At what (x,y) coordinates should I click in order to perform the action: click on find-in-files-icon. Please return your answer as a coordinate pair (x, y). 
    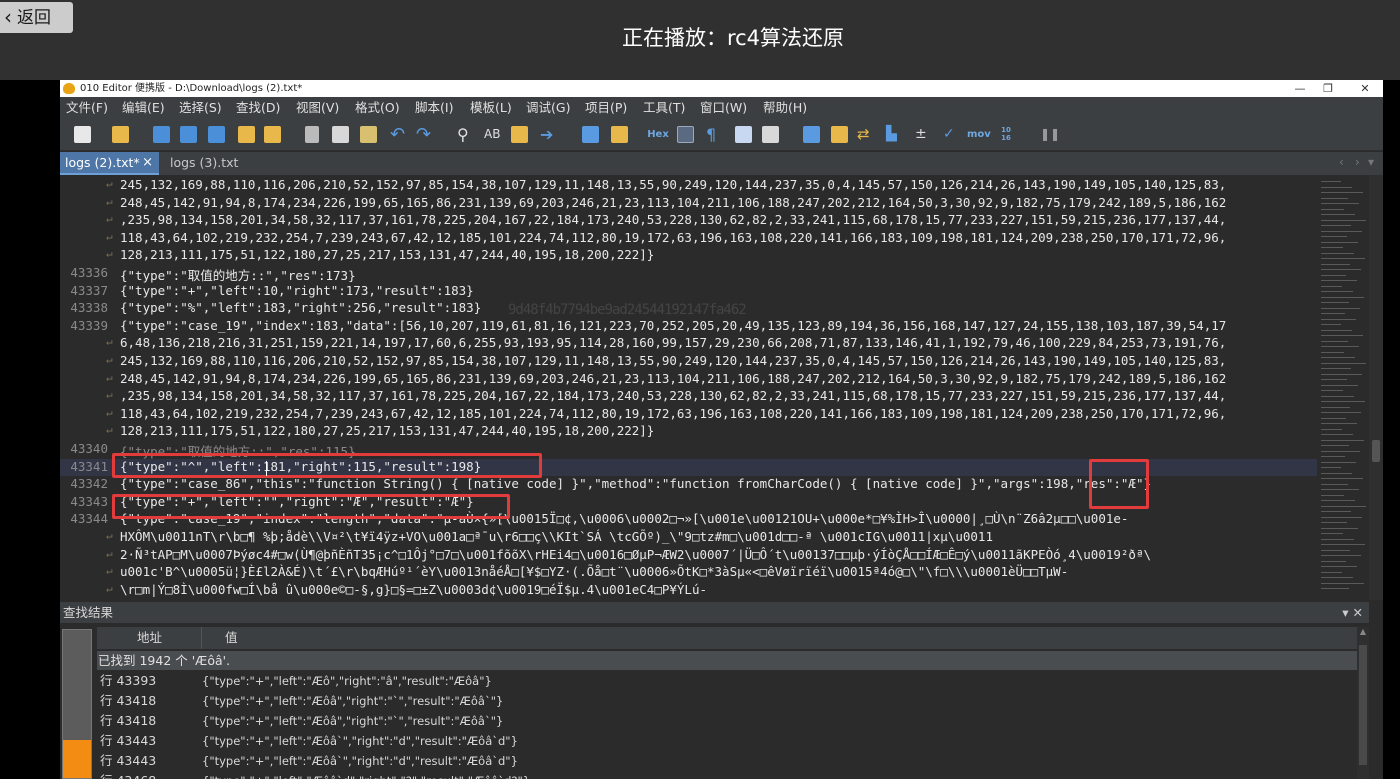
    Looking at the image, I should click on (519, 134).